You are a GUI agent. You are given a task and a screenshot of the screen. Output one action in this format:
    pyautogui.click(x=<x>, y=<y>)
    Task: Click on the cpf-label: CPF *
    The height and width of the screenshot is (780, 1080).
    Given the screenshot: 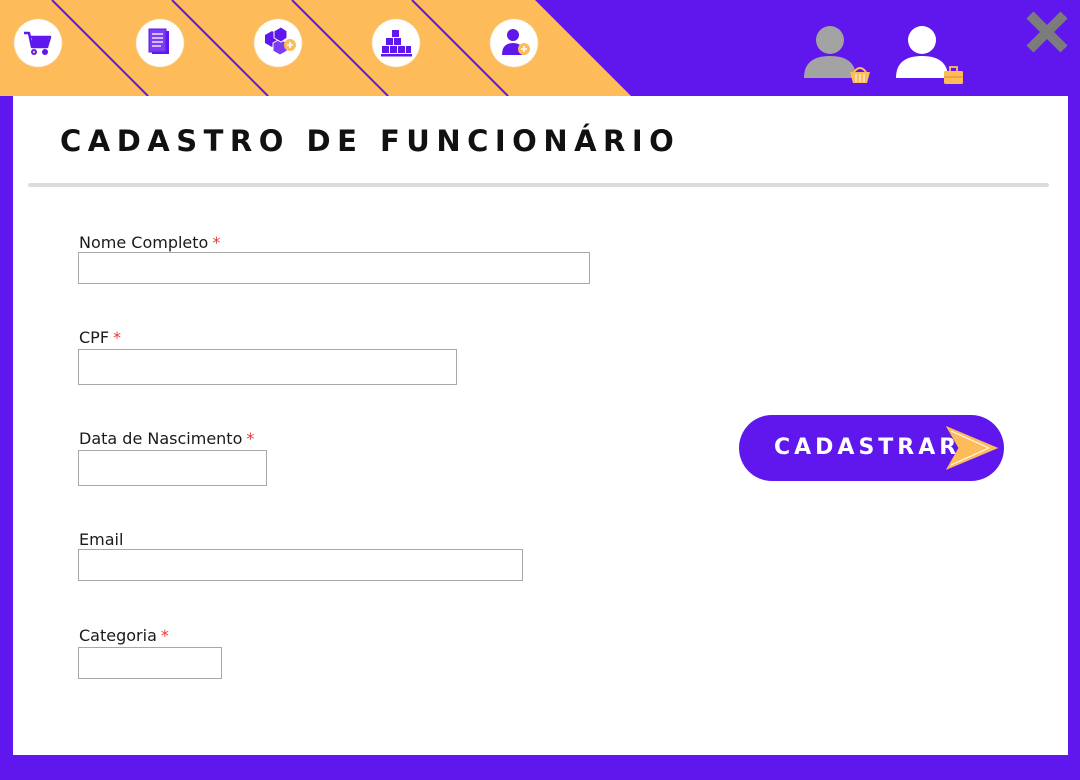 What is the action you would take?
    pyautogui.click(x=100, y=337)
    